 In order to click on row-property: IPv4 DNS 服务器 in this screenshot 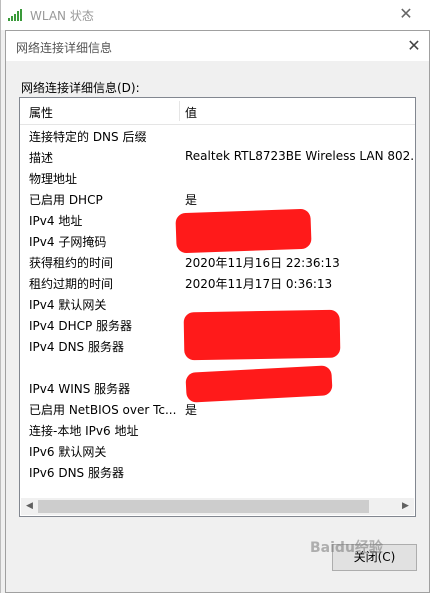, I will do `click(76, 347)`.